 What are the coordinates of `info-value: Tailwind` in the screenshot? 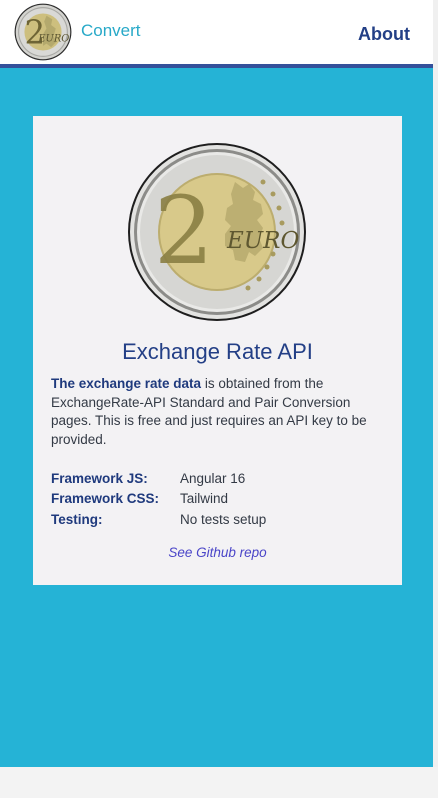 It's located at (204, 498).